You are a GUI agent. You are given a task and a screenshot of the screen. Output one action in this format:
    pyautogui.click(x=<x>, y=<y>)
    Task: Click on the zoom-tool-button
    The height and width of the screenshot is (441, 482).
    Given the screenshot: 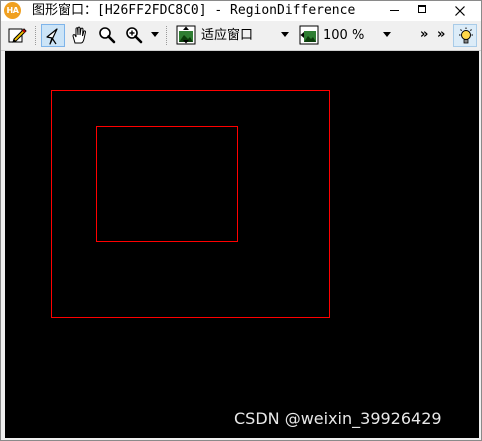 What is the action you would take?
    pyautogui.click(x=134, y=35)
    